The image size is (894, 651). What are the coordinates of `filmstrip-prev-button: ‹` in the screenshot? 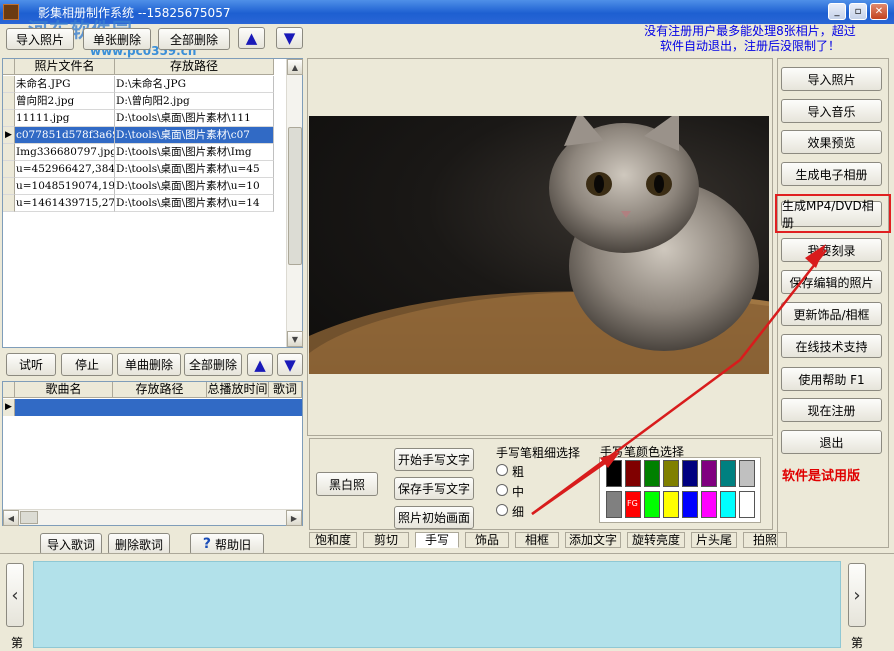 It's located at (15, 595).